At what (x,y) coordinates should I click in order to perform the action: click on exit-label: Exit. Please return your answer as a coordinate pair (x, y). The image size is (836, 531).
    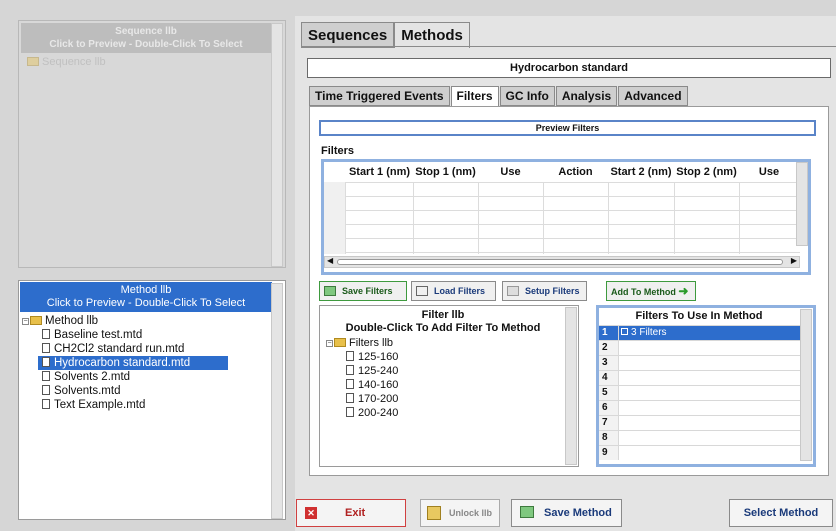
    Looking at the image, I should click on (355, 513).